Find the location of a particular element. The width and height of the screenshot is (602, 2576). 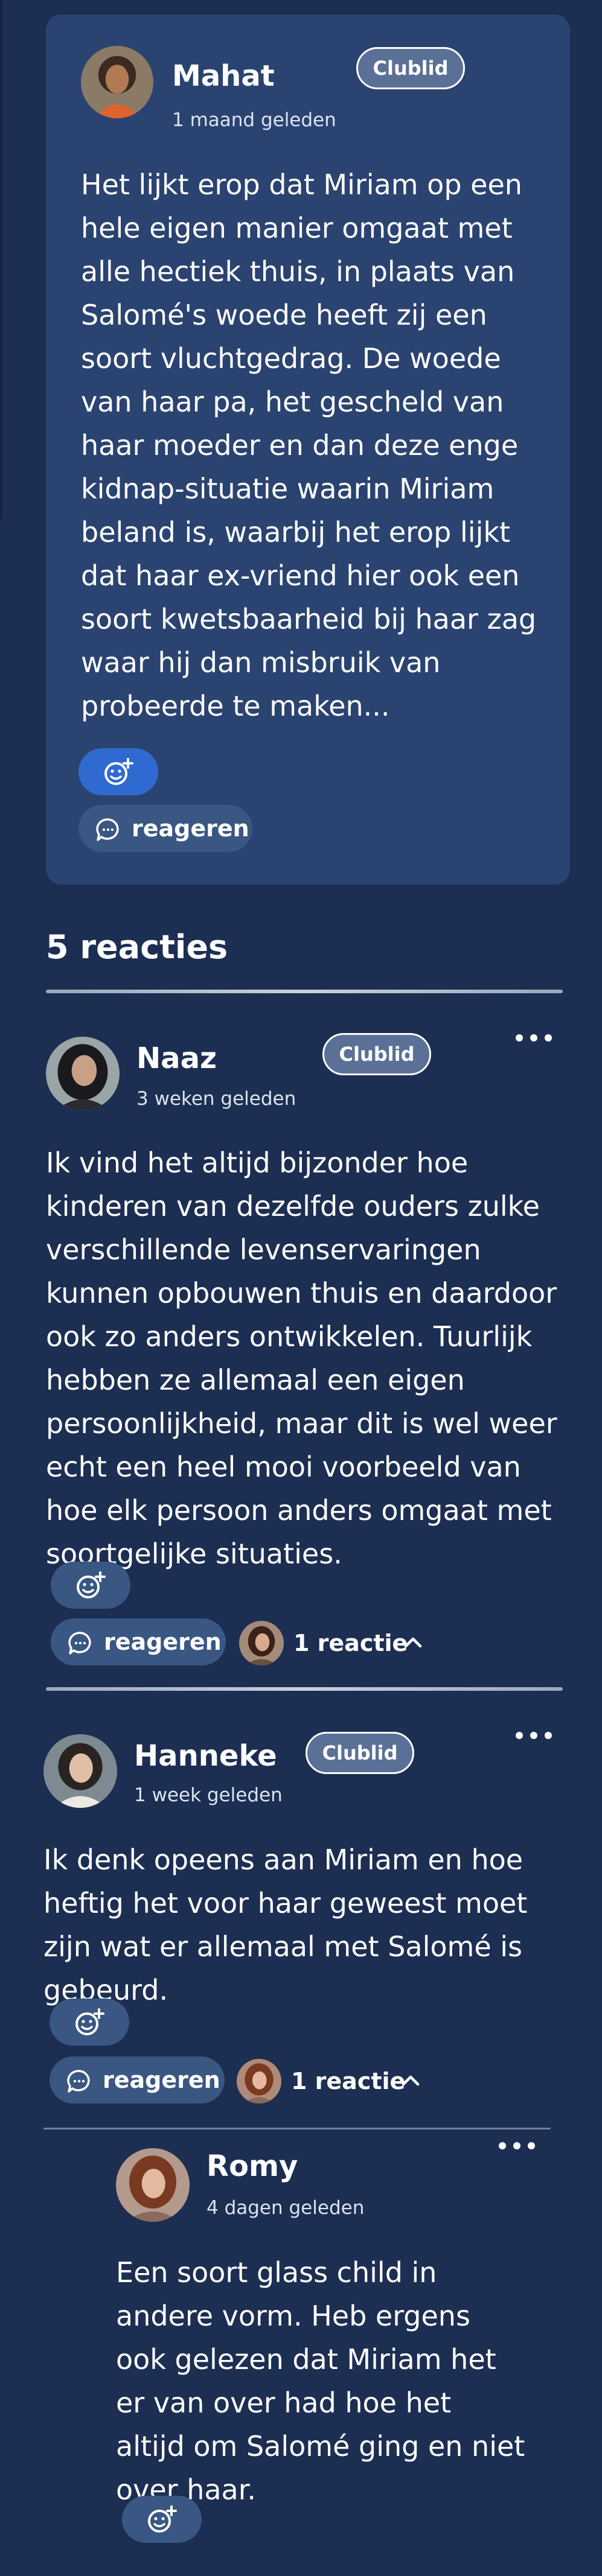

author-name: Hanneke is located at coordinates (205, 1755).